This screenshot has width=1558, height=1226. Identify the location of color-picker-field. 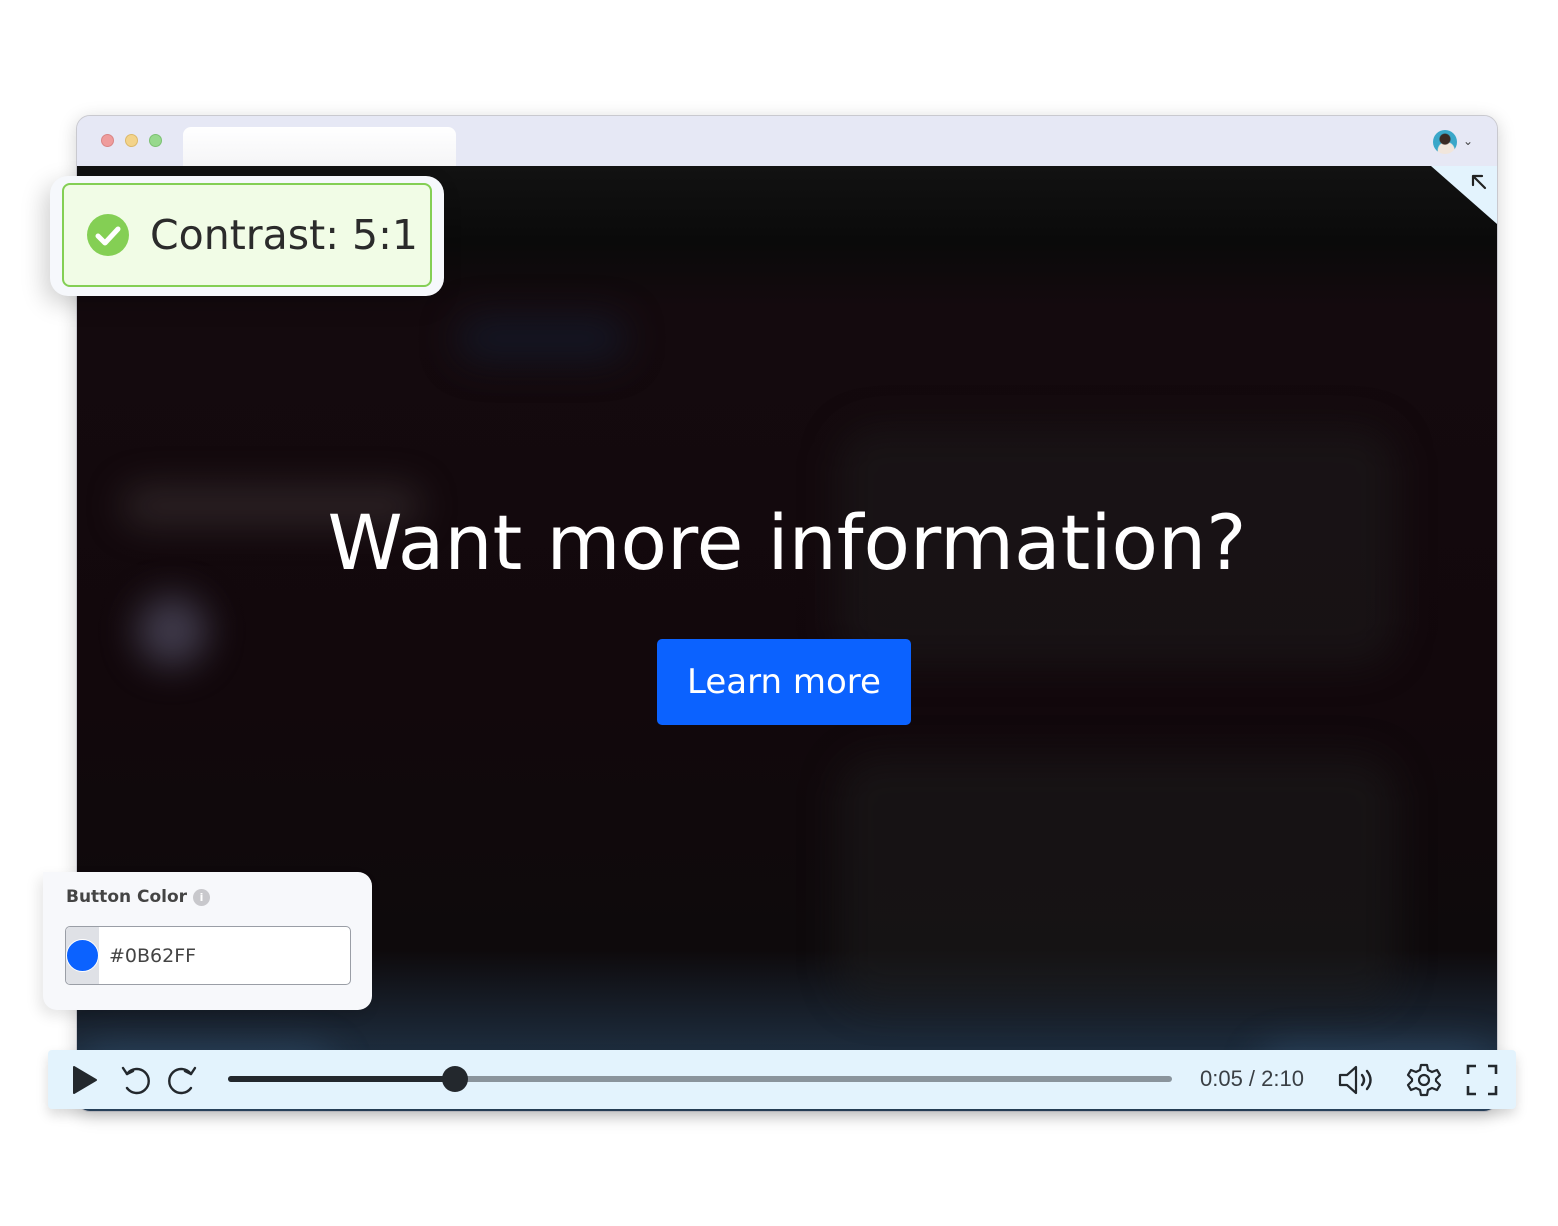
(208, 955).